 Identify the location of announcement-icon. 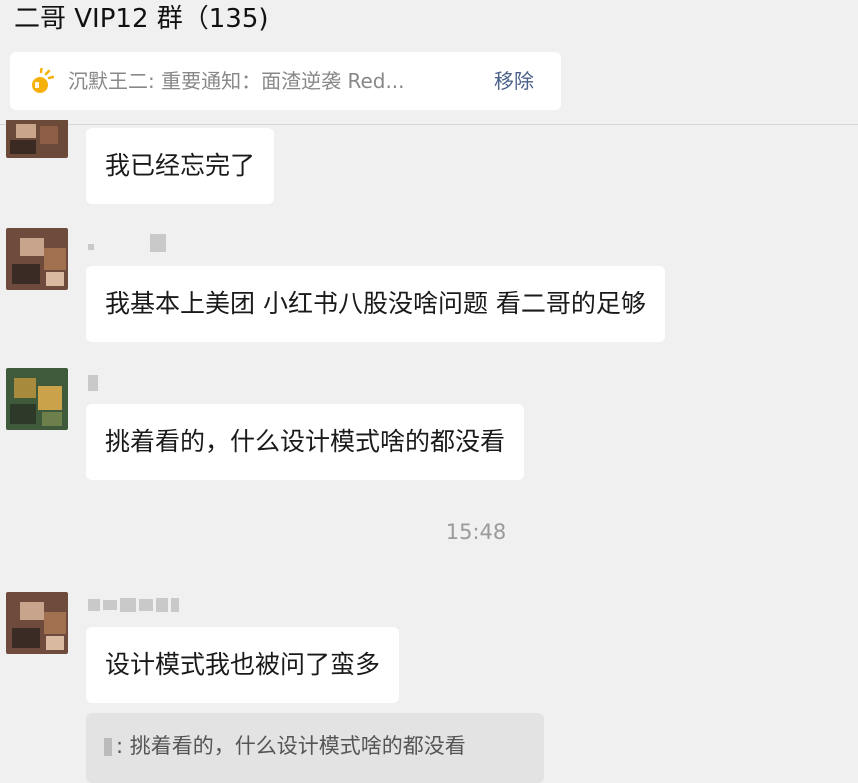
(43, 80).